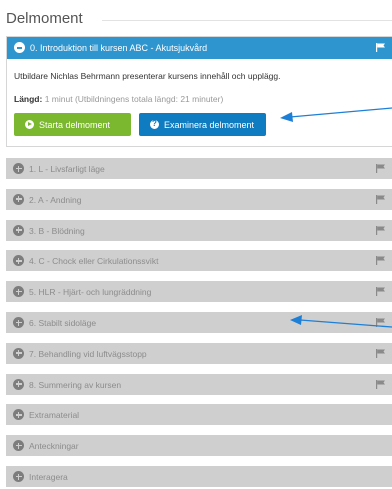  Describe the element at coordinates (54, 446) in the screenshot. I see `module-label: Anteckningar` at that location.